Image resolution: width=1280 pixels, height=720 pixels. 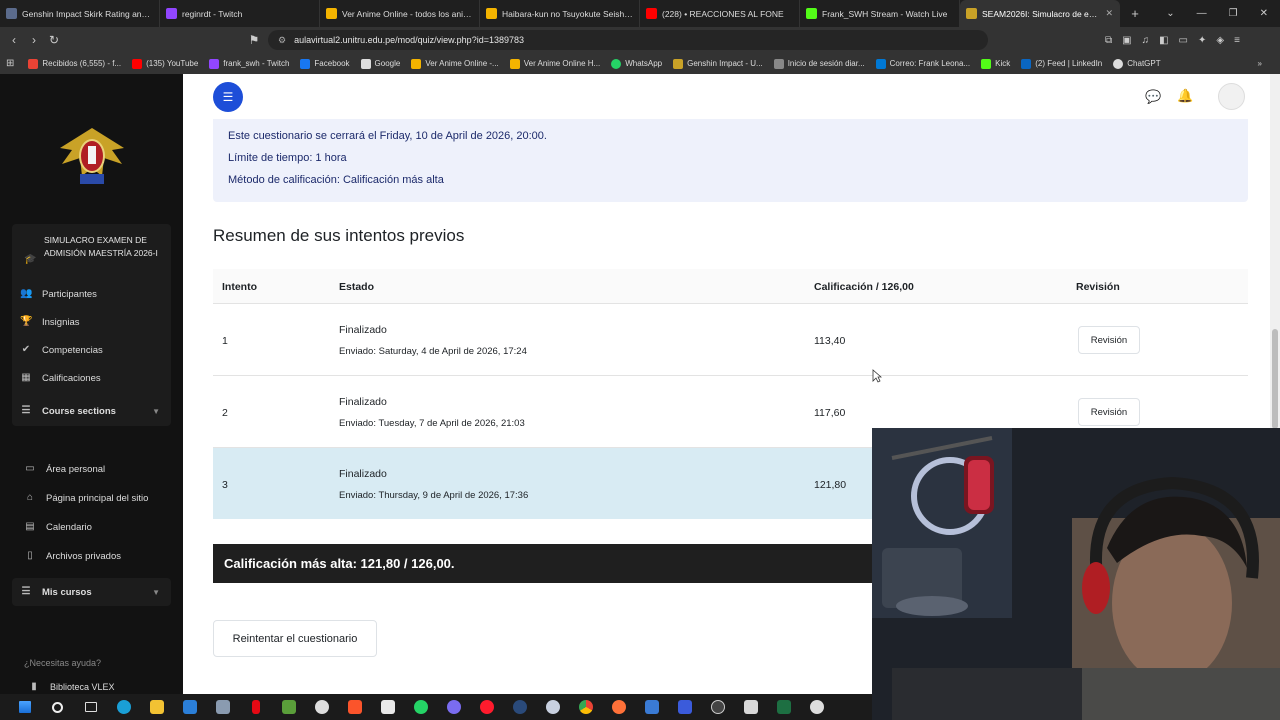 What do you see at coordinates (60, 378) in the screenshot?
I see `sidebar-item-calificaciones: ▦ Calificaciones` at bounding box center [60, 378].